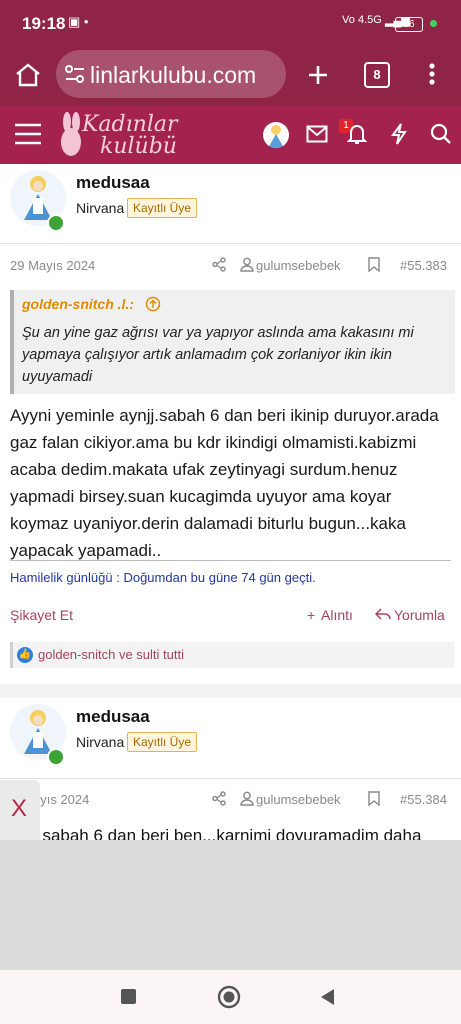 Image resolution: width=461 pixels, height=1024 pixels. What do you see at coordinates (52, 265) in the screenshot?
I see `post-date: 29 Mayıs 2024` at bounding box center [52, 265].